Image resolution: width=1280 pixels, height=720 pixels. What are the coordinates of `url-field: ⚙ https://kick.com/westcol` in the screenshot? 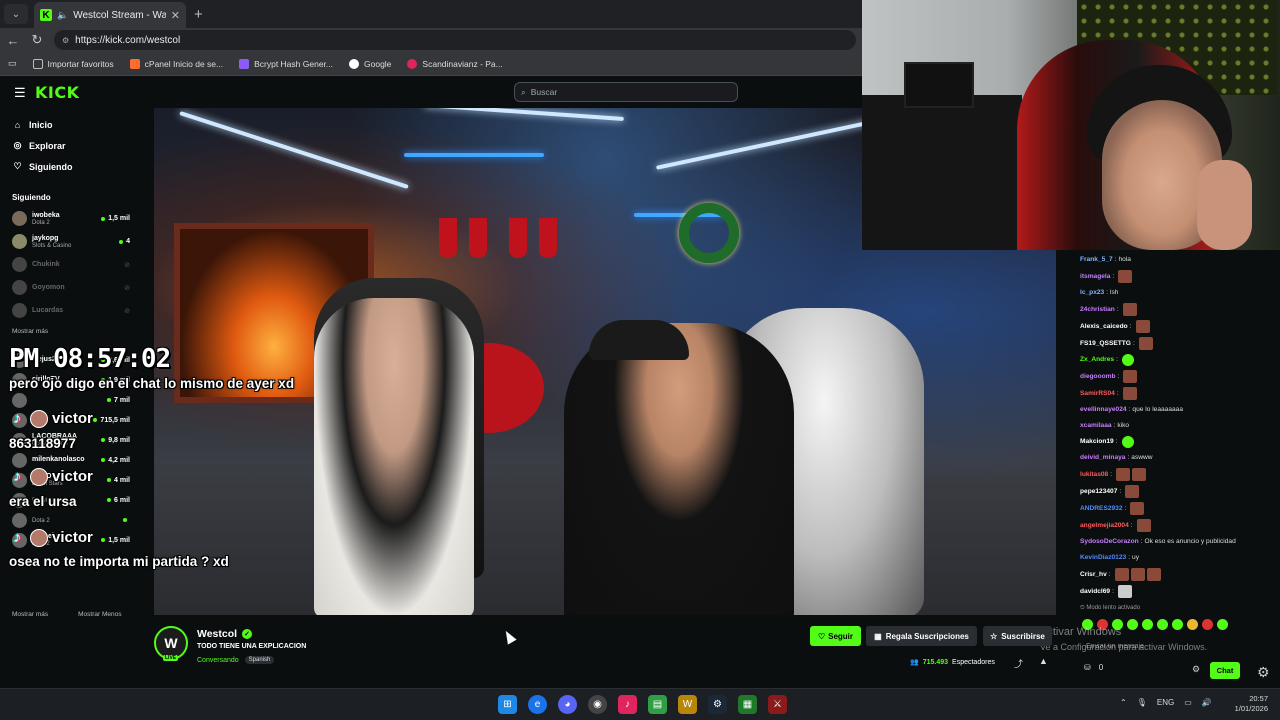 It's located at (455, 40).